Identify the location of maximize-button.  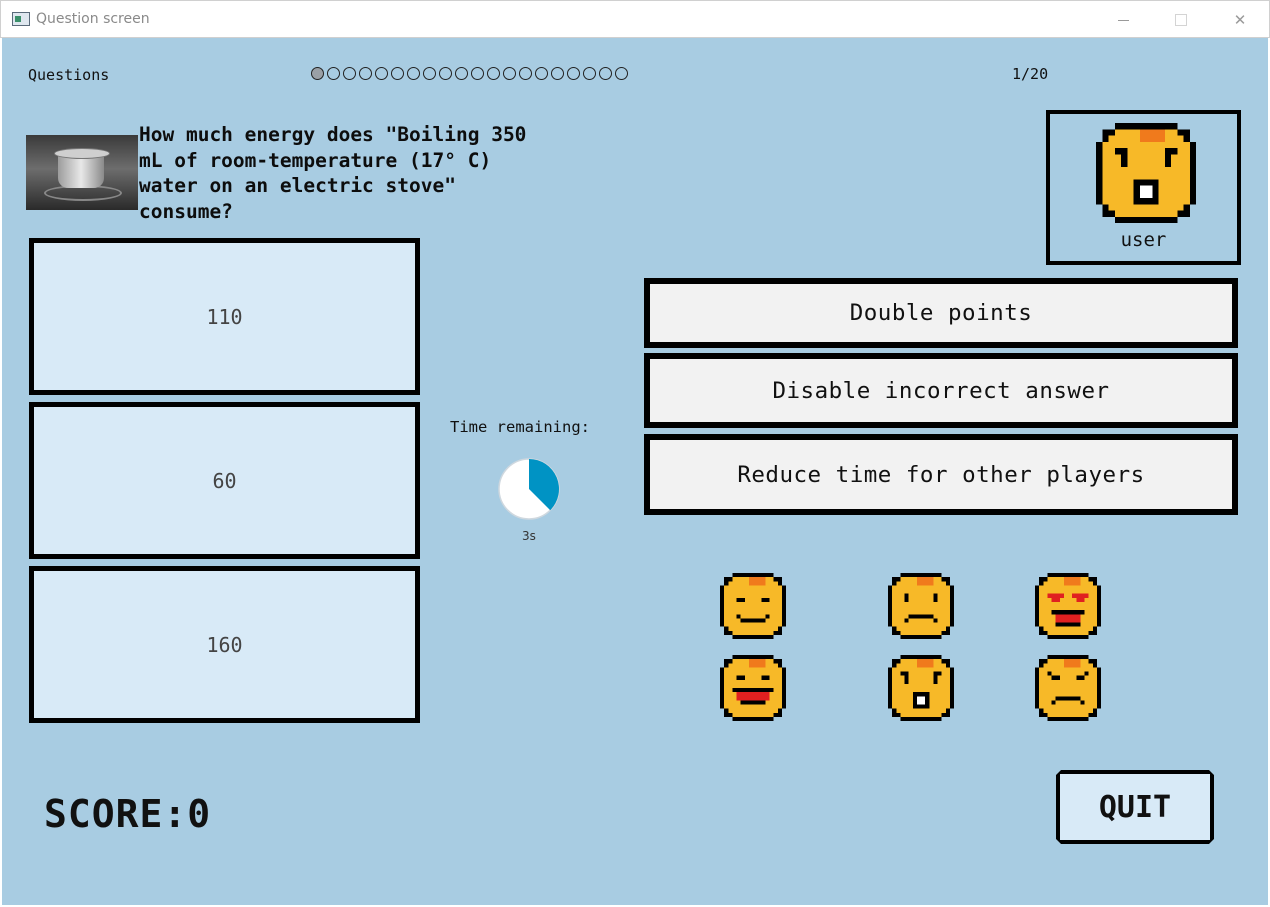
(1181, 20).